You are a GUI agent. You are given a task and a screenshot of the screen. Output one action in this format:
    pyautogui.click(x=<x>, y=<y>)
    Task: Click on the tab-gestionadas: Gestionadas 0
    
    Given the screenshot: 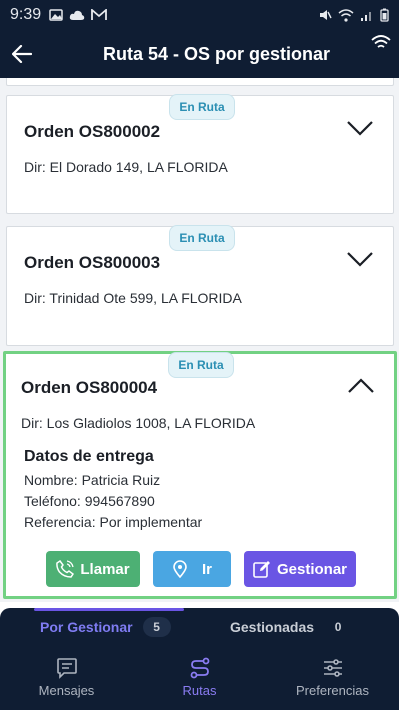 What is the action you would take?
    pyautogui.click(x=291, y=627)
    